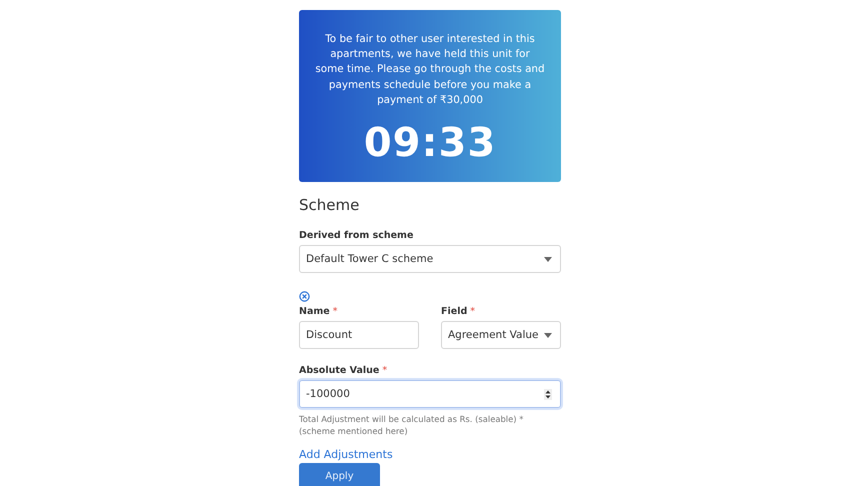 The height and width of the screenshot is (486, 860). Describe the element at coordinates (304, 296) in the screenshot. I see `remove-icon` at that location.